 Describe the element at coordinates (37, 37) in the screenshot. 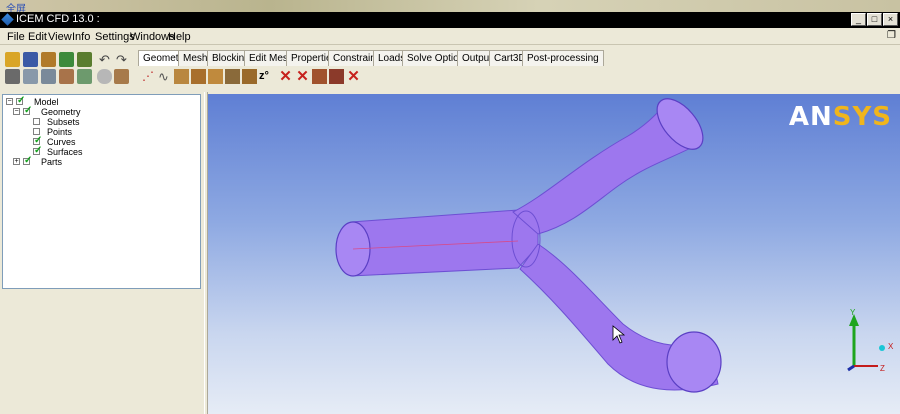

I see `menu-edit: Edit` at that location.